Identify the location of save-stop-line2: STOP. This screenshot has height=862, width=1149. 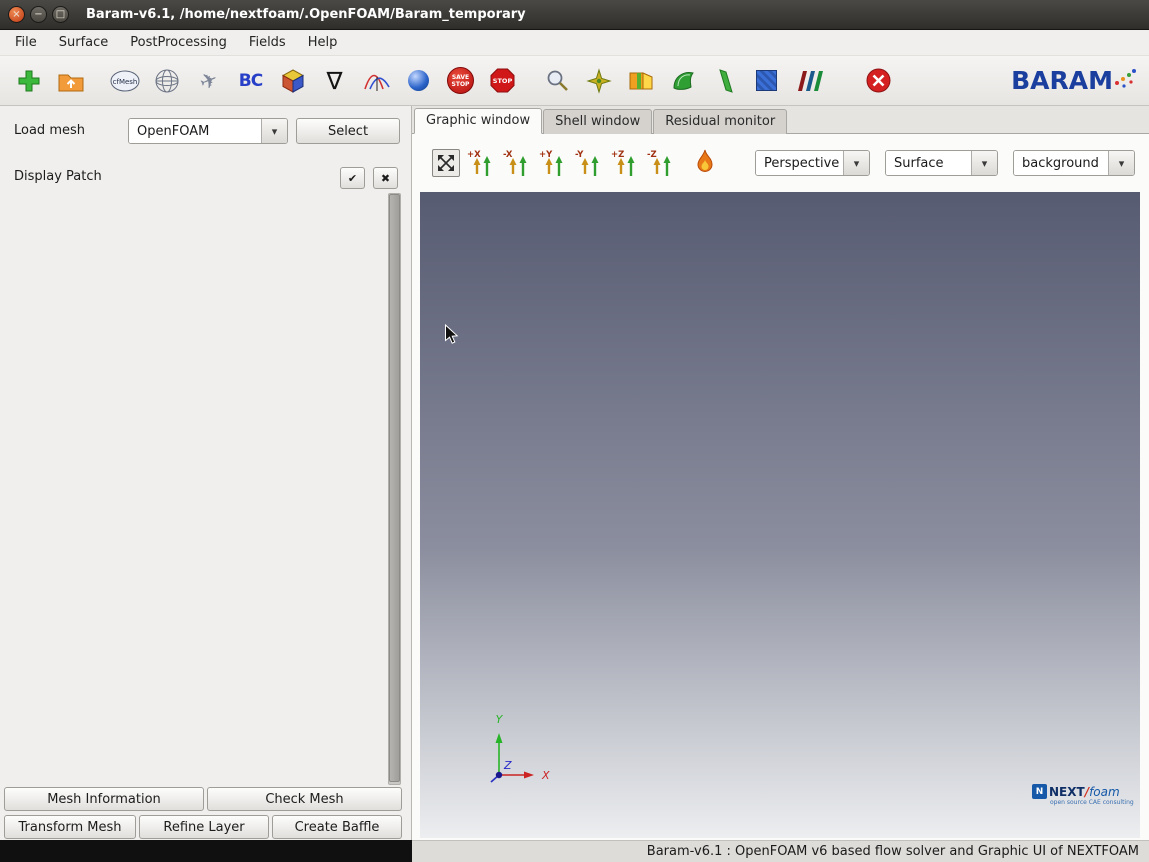
(460, 84).